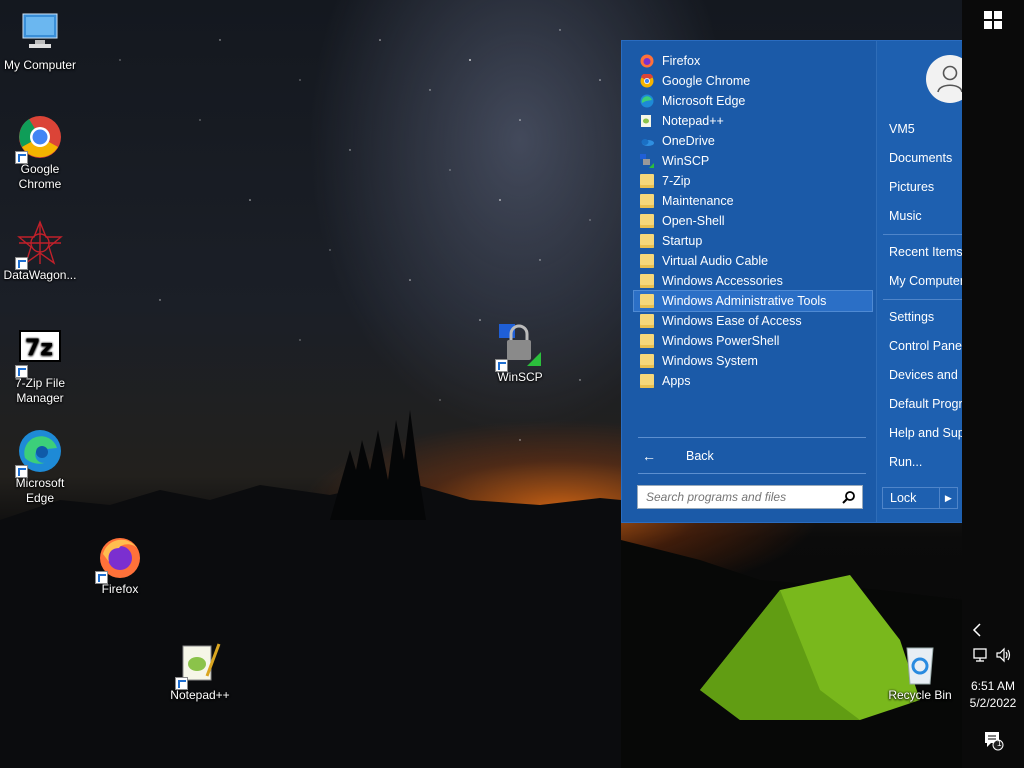 The width and height of the screenshot is (1024, 768). Describe the element at coordinates (706, 81) in the screenshot. I see `program-label: Google Chrome` at that location.